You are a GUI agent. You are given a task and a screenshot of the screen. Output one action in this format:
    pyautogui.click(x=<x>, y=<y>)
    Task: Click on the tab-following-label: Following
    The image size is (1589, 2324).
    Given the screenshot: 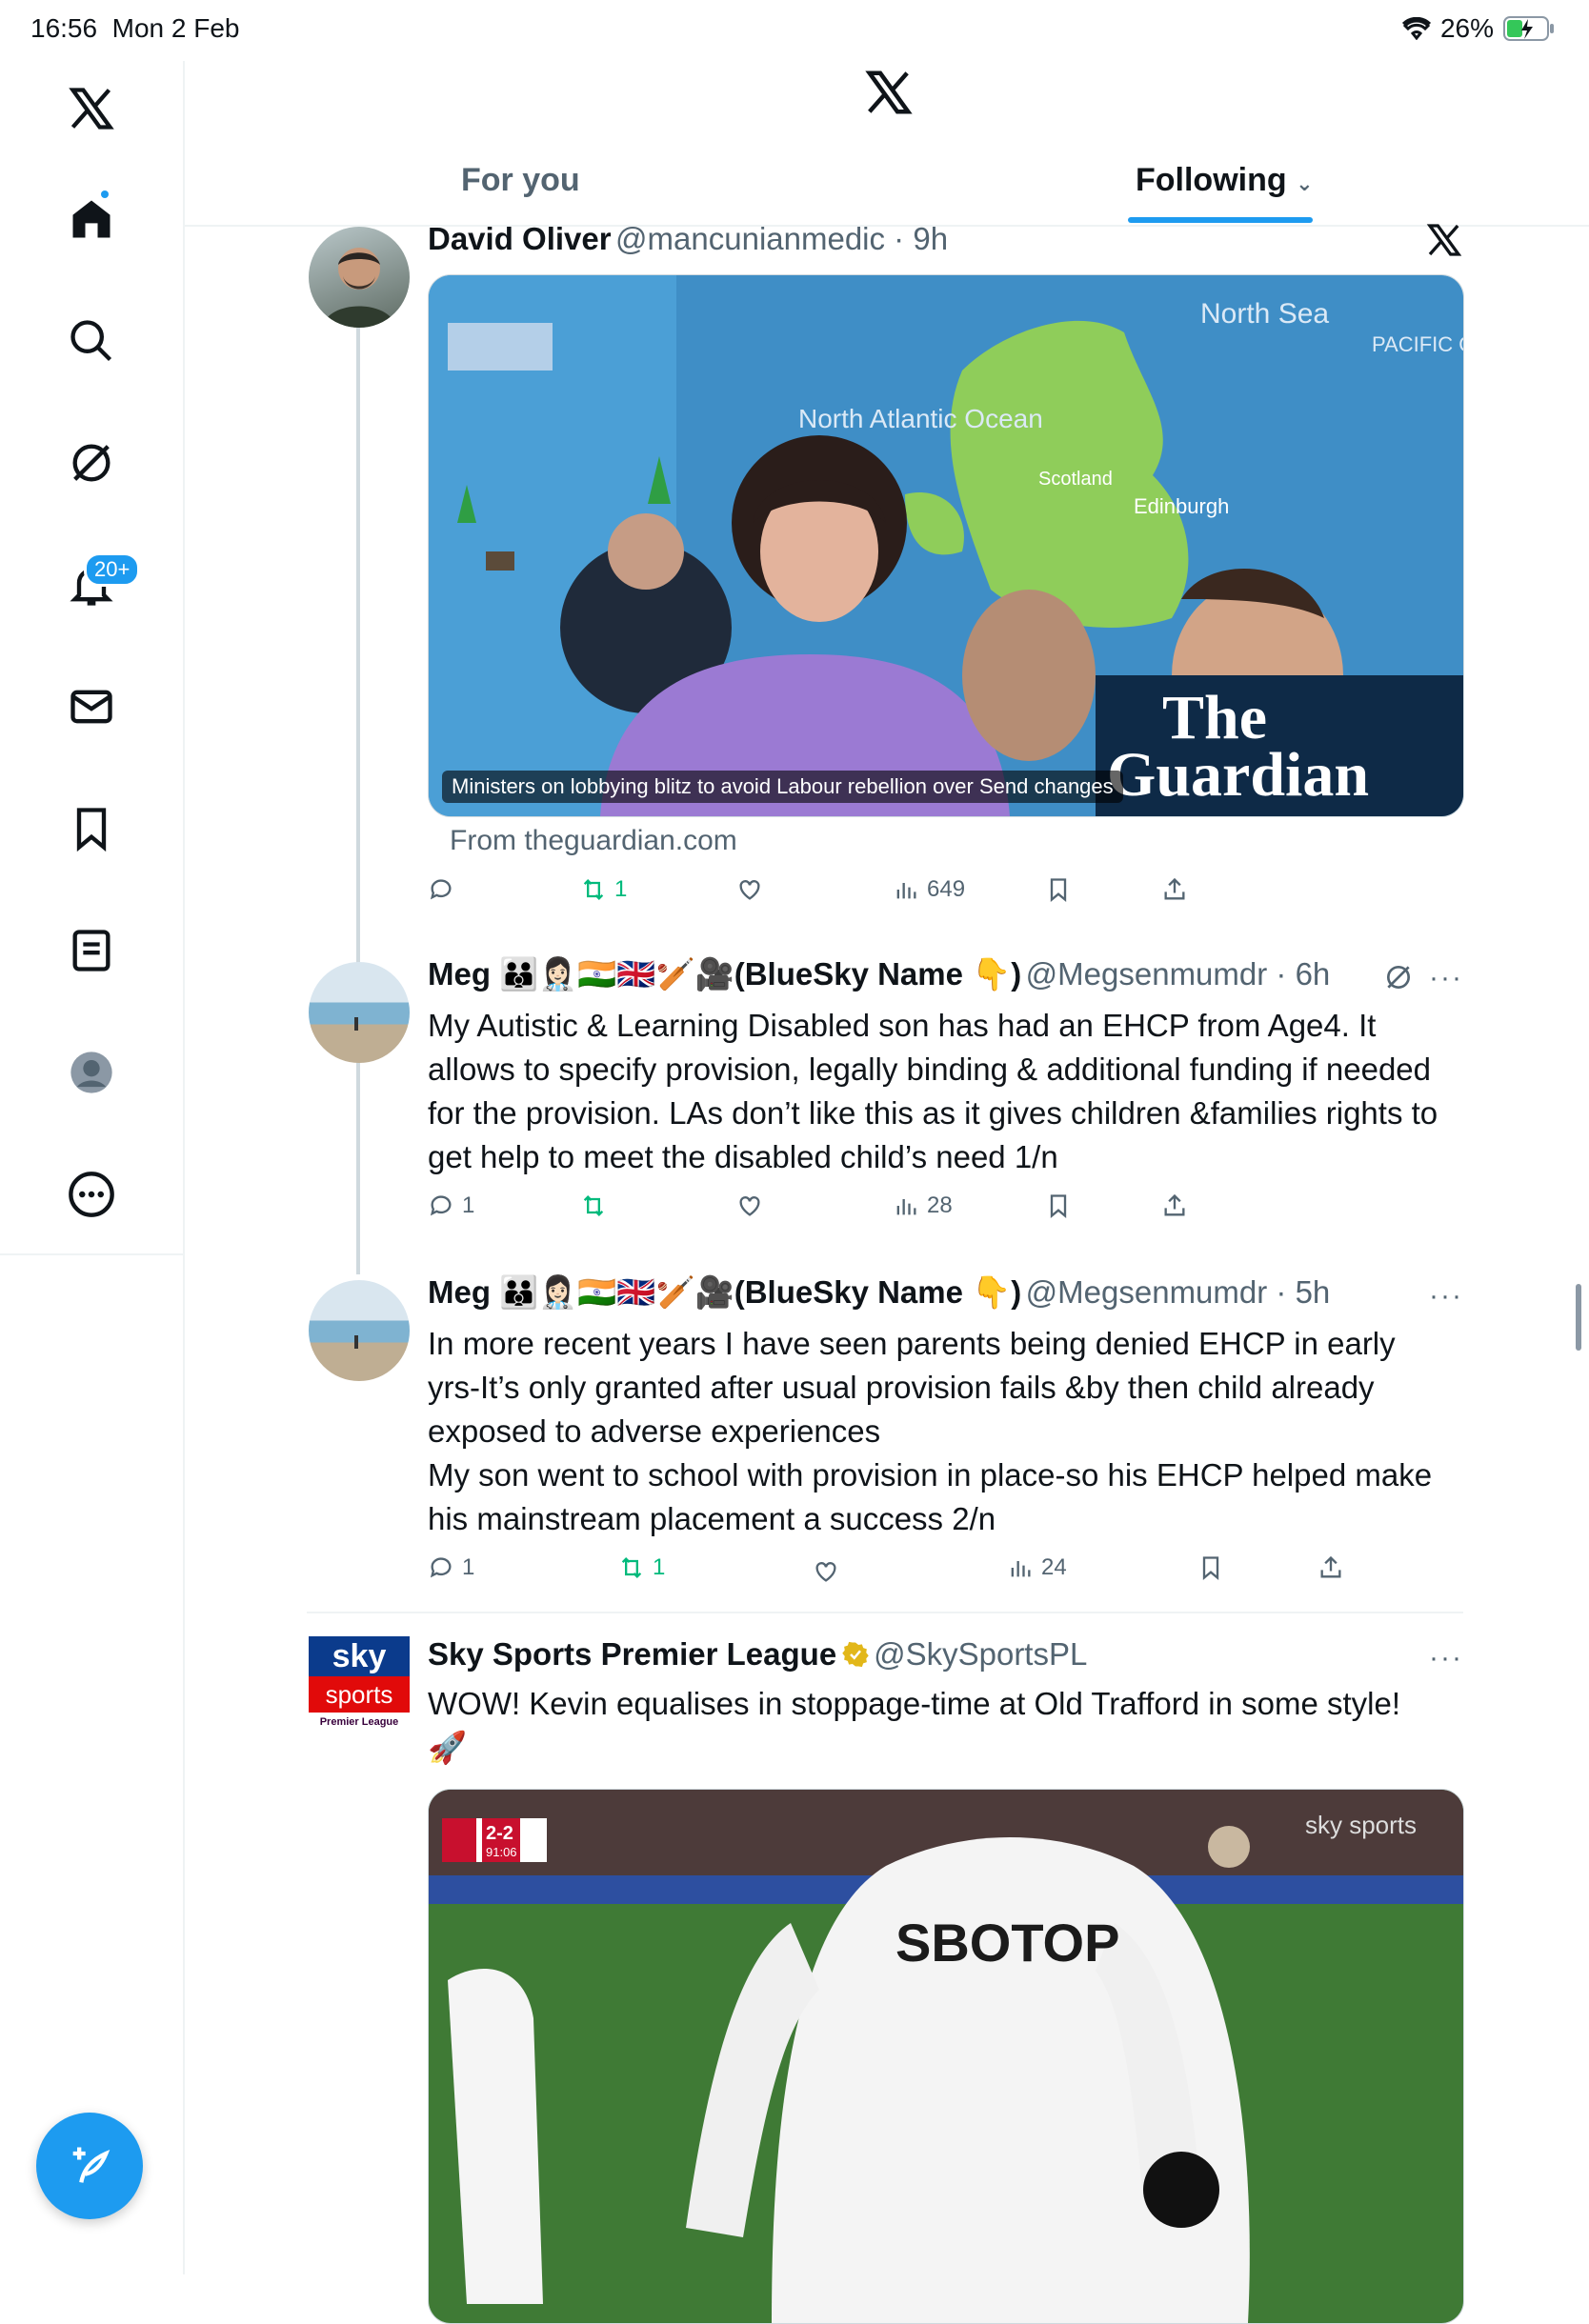 What is the action you would take?
    pyautogui.click(x=1211, y=180)
    